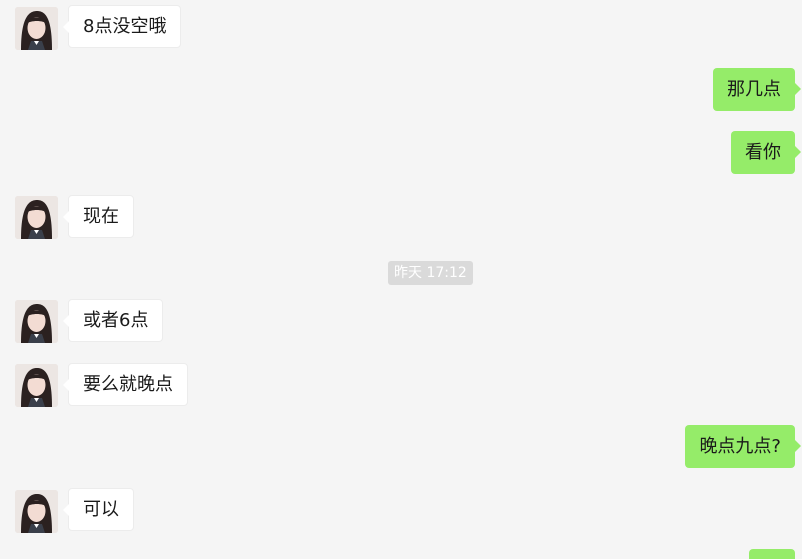 The width and height of the screenshot is (802, 559). Describe the element at coordinates (430, 273) in the screenshot. I see `timestamp-divider: 昨天 17:12` at that location.